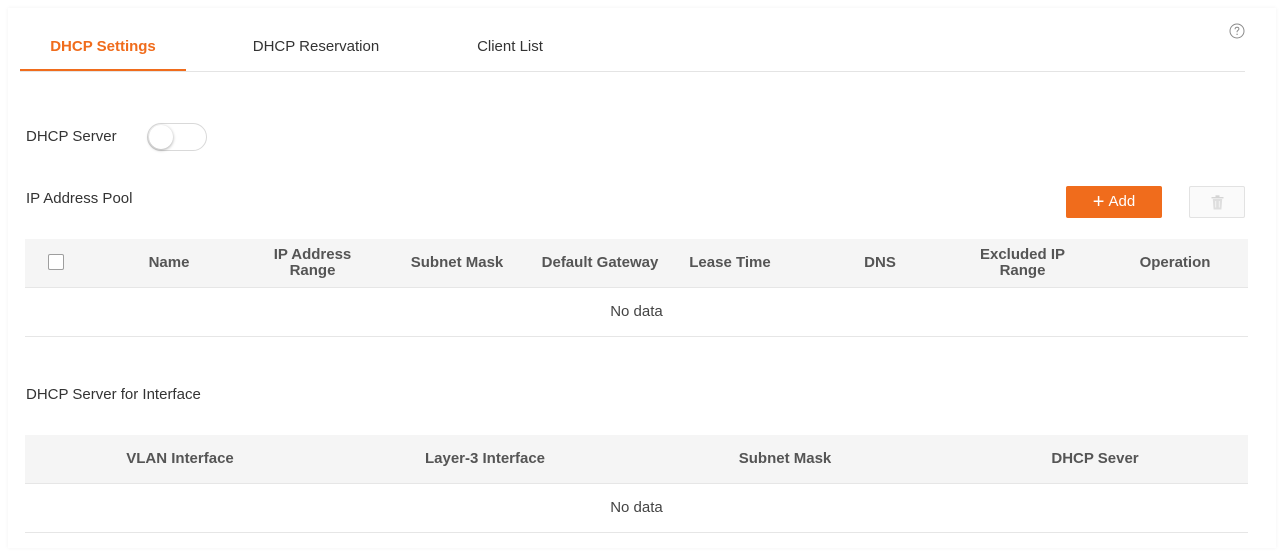  What do you see at coordinates (457, 262) in the screenshot?
I see `col-subnet-mask: Subnet Mask` at bounding box center [457, 262].